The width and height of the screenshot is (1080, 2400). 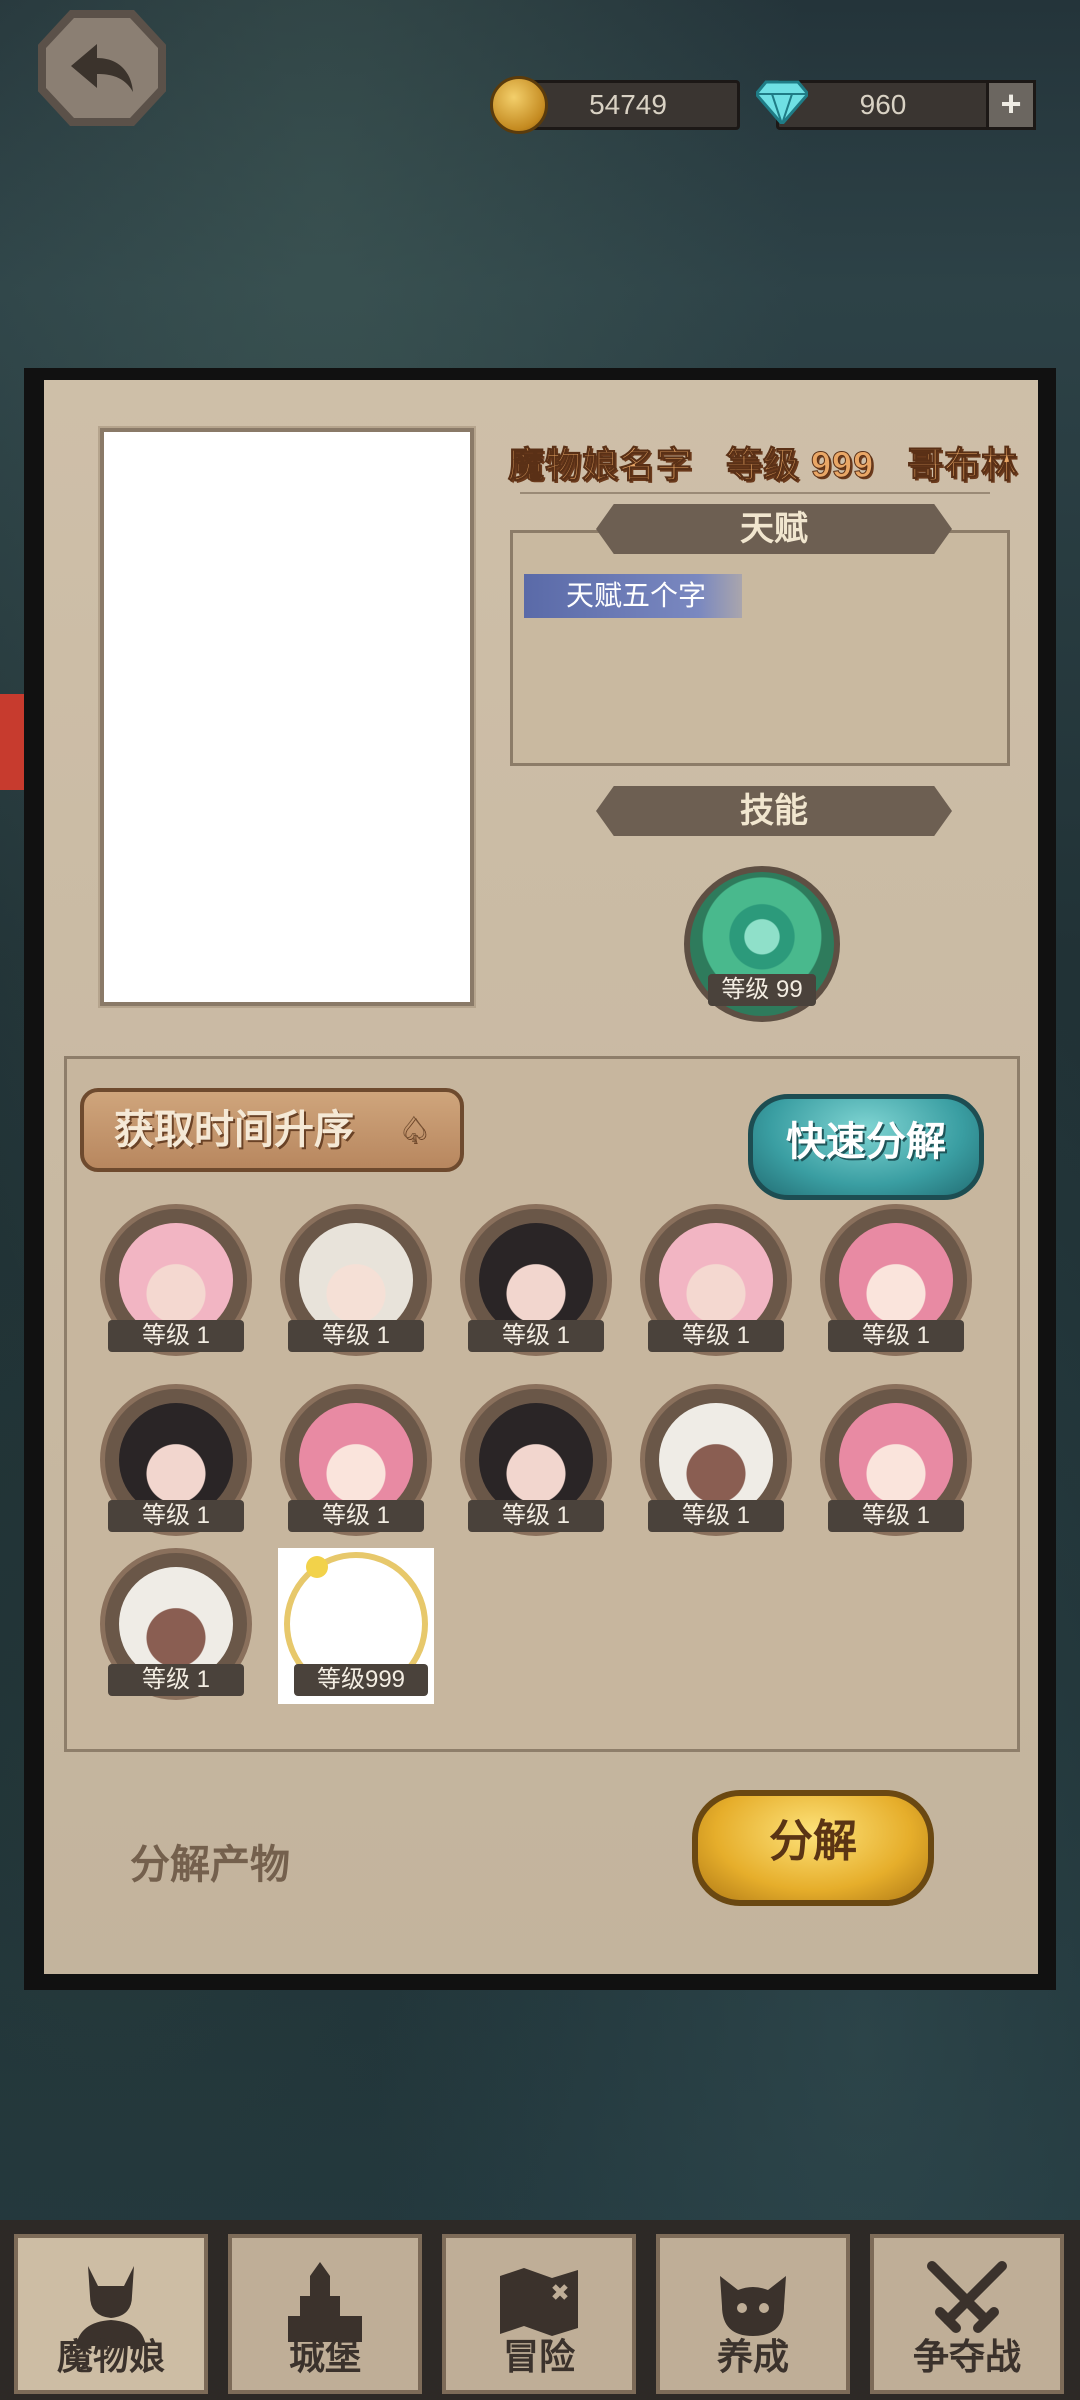 I want to click on nav-tab-label: 魔物娘, so click(x=110, y=2356).